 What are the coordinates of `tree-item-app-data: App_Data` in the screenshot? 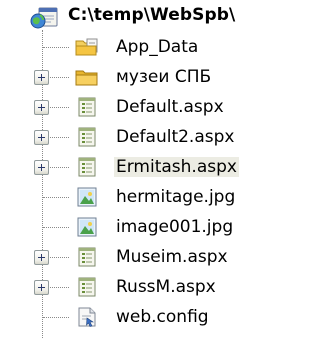 It's located at (143, 47).